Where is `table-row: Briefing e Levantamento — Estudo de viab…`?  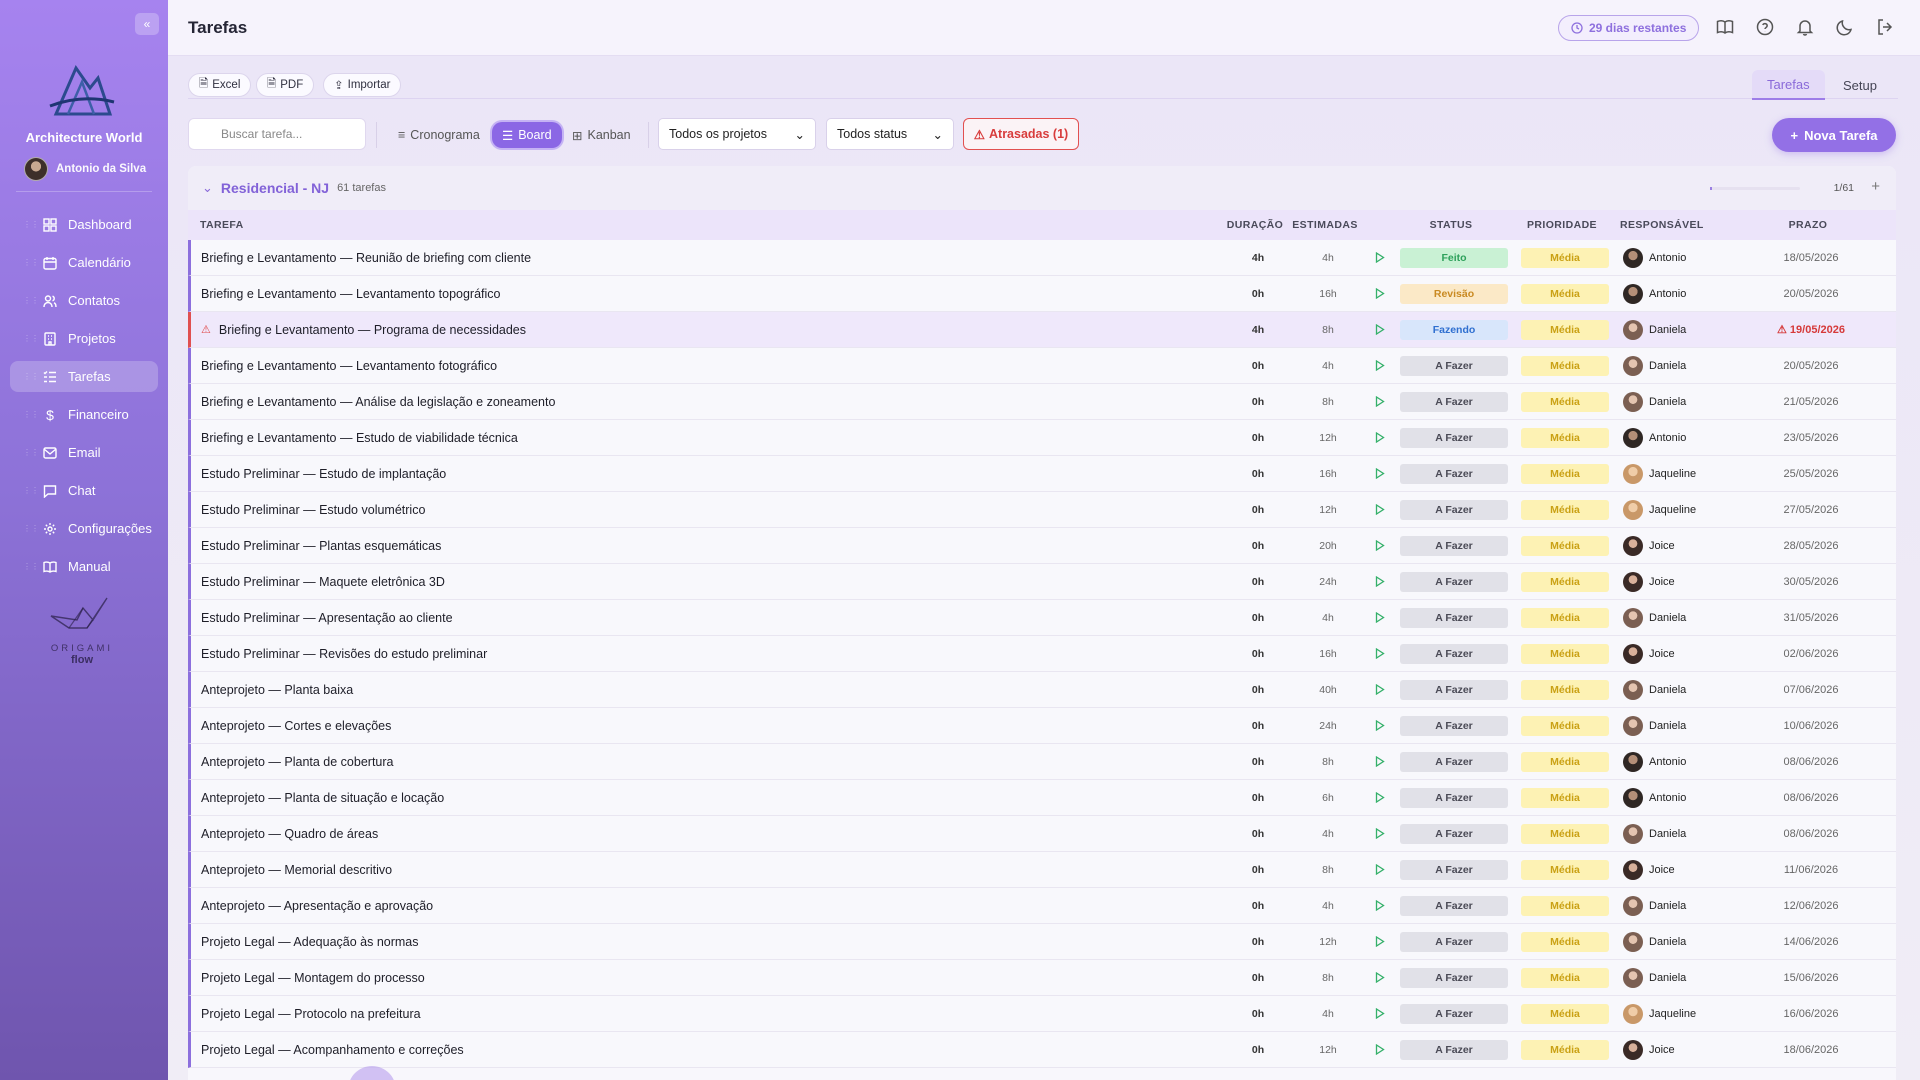
table-row: Briefing e Levantamento — Estudo de viab… is located at coordinates (1042, 438).